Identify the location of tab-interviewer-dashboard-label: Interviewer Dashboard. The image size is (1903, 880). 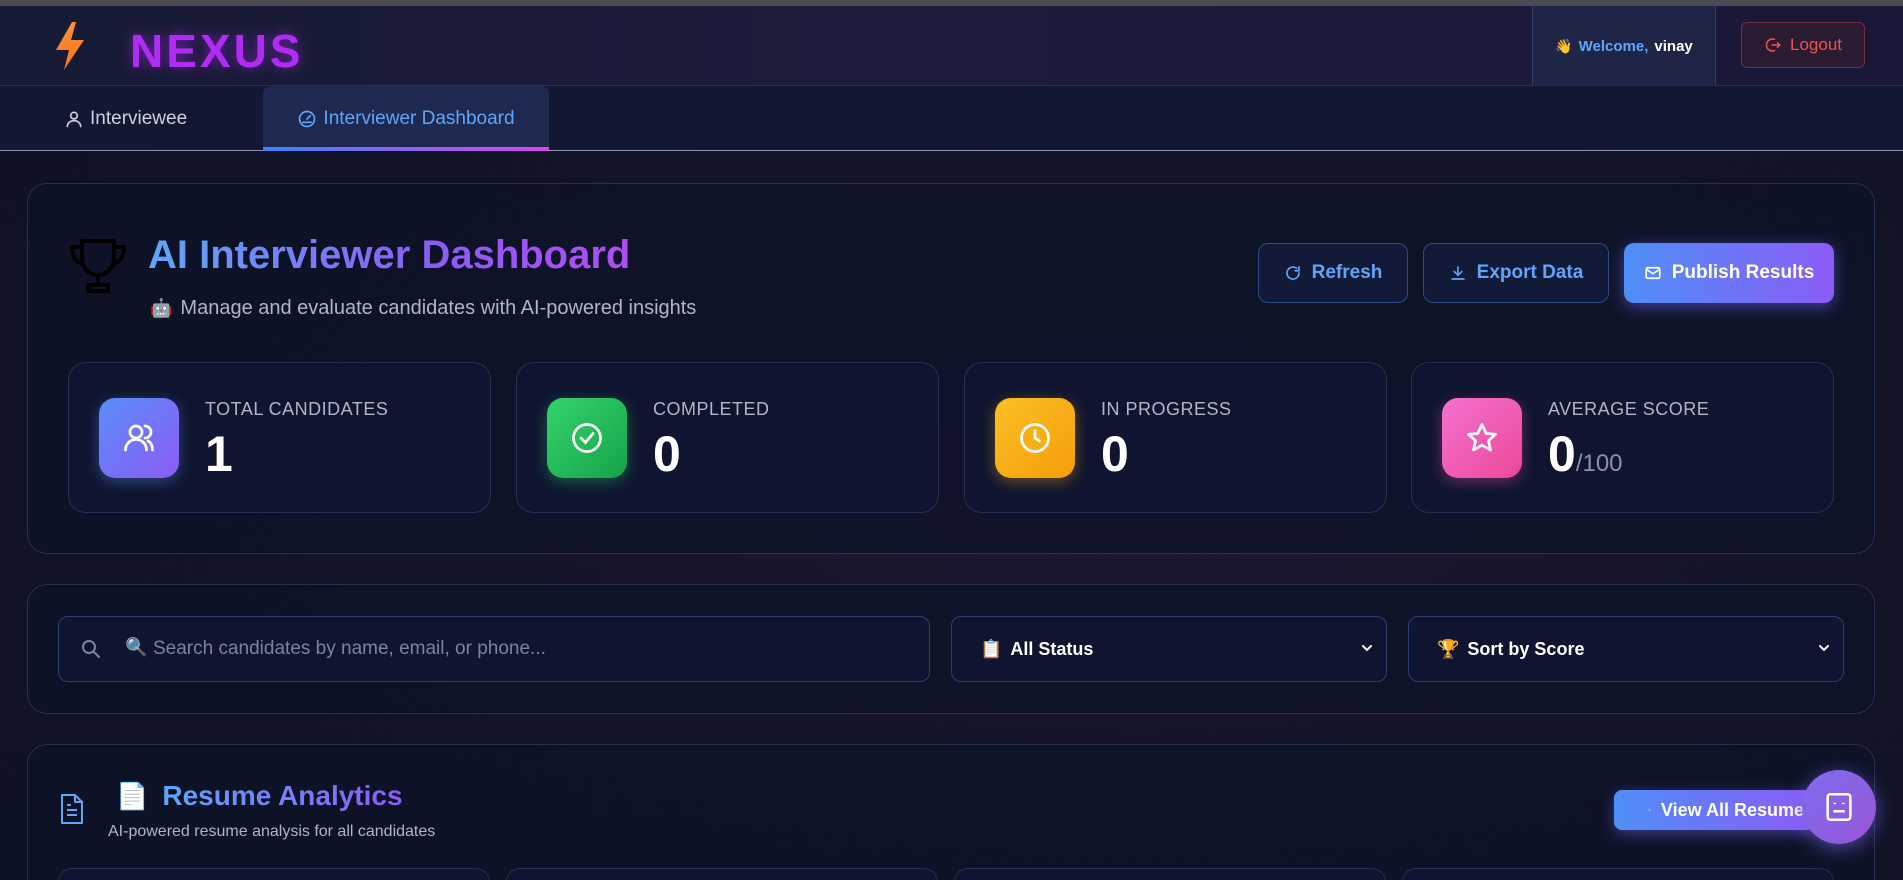
(419, 118).